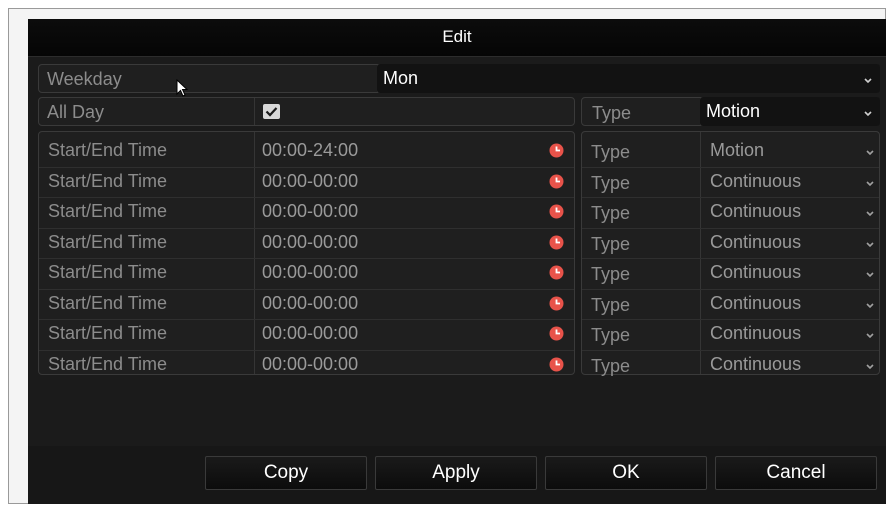  Describe the element at coordinates (796, 473) in the screenshot. I see `cancel-button: Cancel` at that location.